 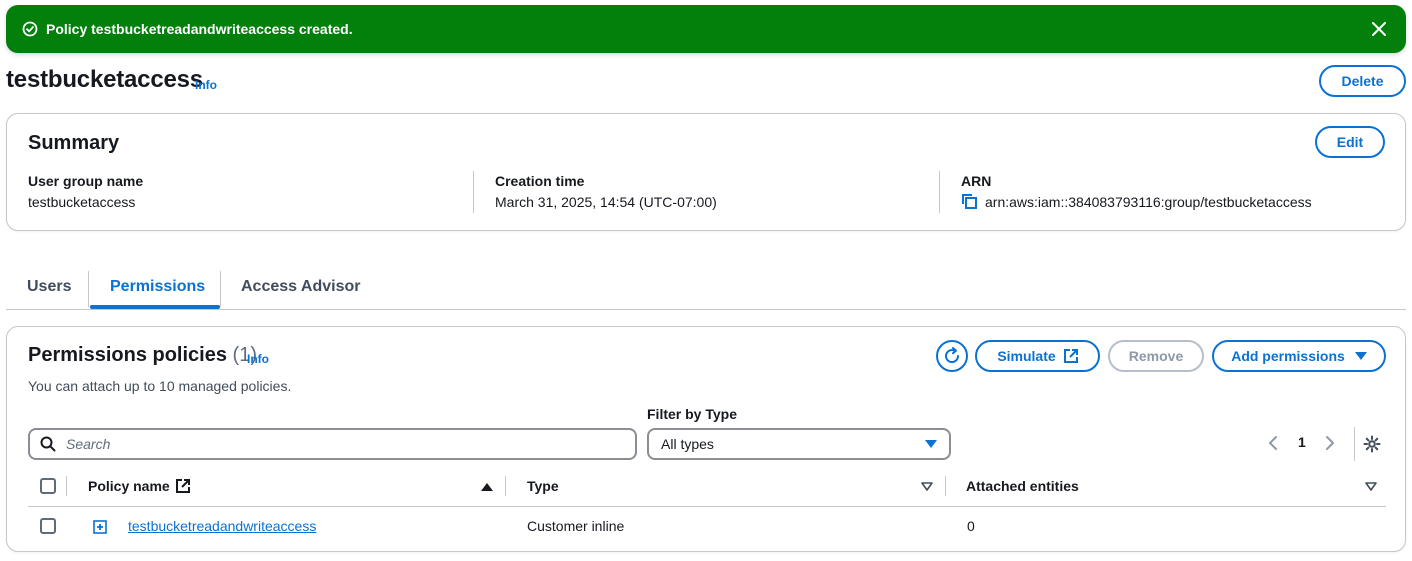 I want to click on filter-by-type-label: Filter by Type, so click(x=692, y=414).